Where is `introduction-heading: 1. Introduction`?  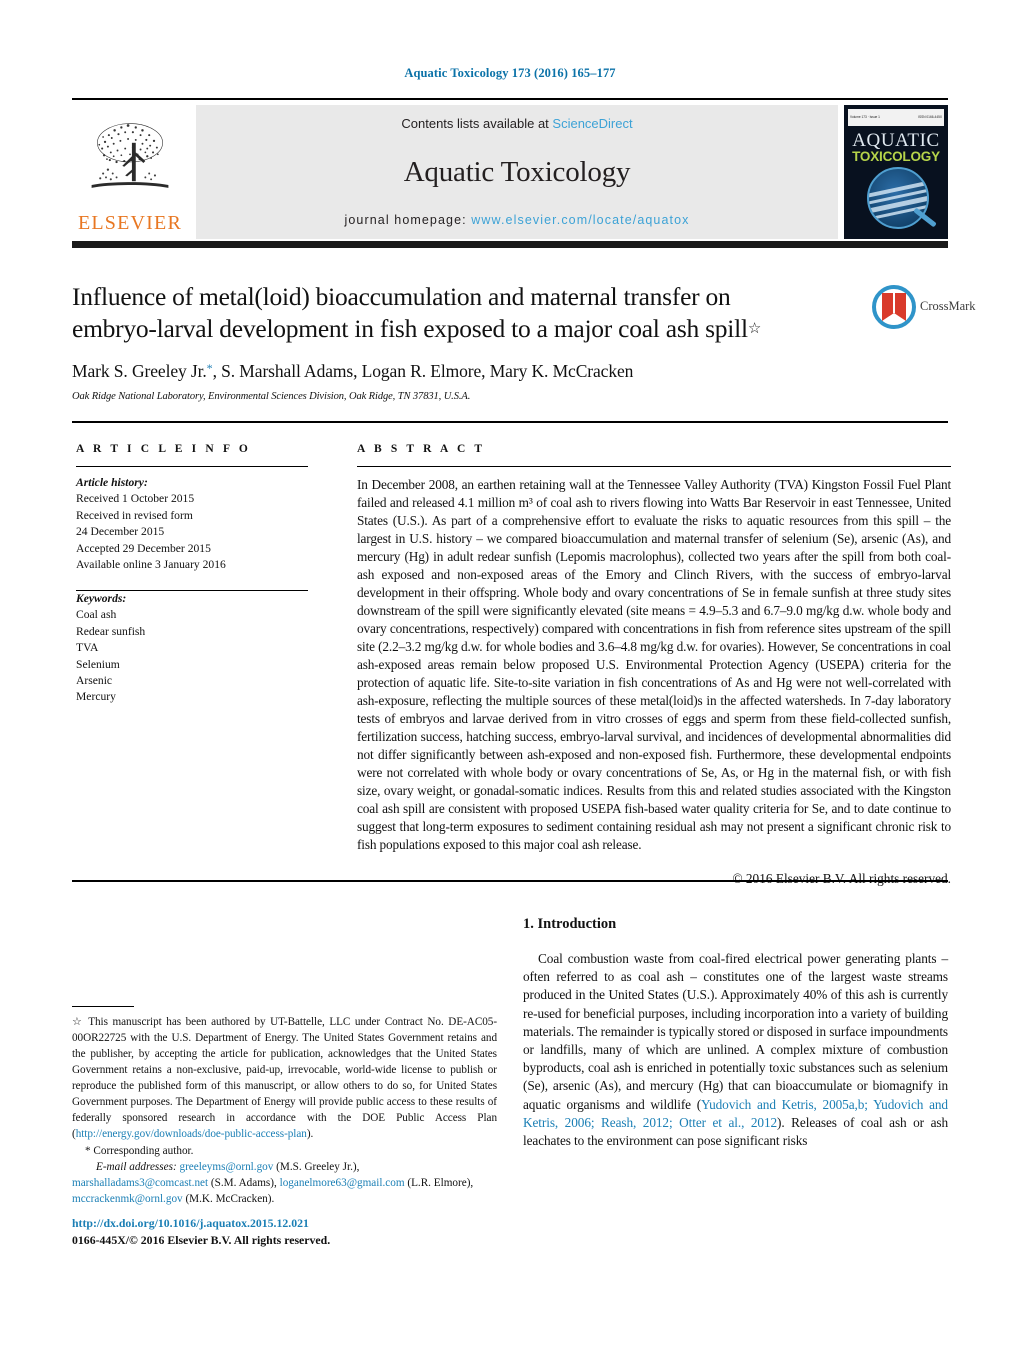 introduction-heading: 1. Introduction is located at coordinates (570, 924).